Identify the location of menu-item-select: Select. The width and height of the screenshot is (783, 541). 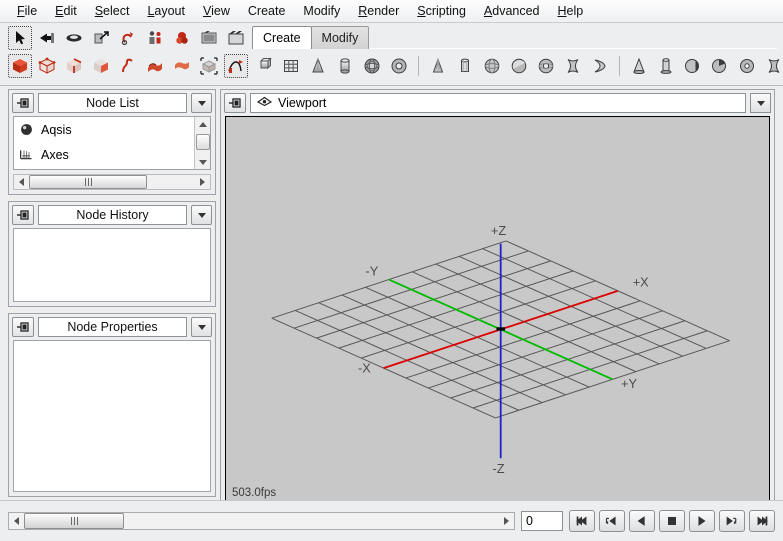
(112, 11).